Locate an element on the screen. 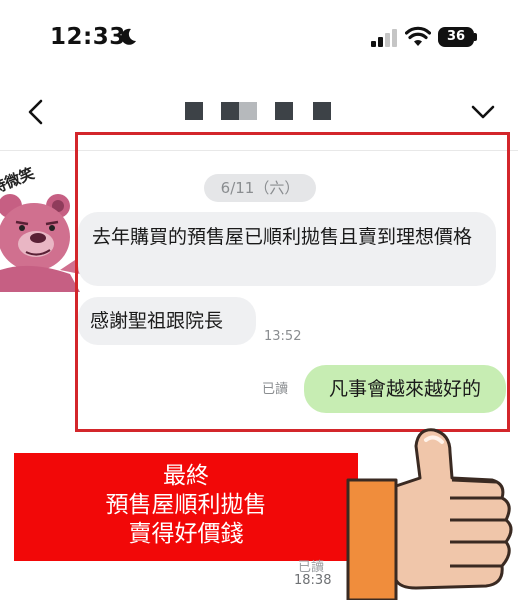 This screenshot has width=518, height=600. banner-line: 賣得好價錢 is located at coordinates (186, 534).